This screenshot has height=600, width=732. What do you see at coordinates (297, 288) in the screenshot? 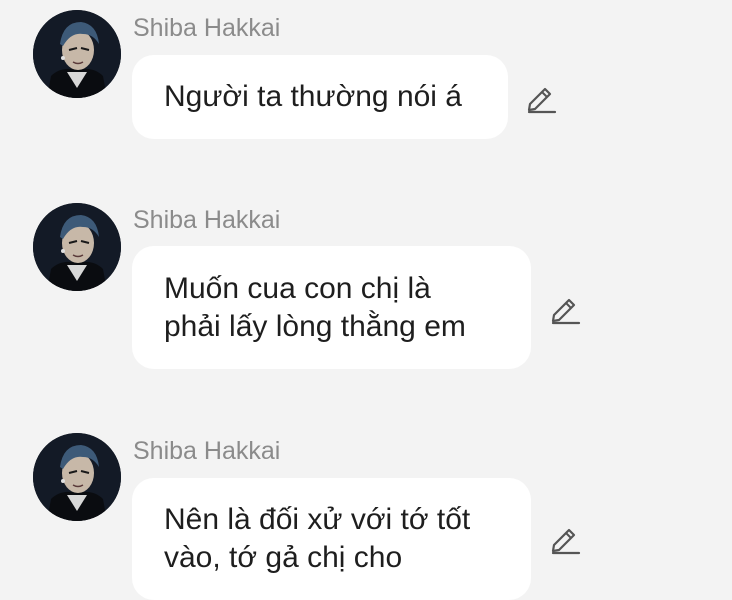
I see `message-line: Muốn cua con chị là` at bounding box center [297, 288].